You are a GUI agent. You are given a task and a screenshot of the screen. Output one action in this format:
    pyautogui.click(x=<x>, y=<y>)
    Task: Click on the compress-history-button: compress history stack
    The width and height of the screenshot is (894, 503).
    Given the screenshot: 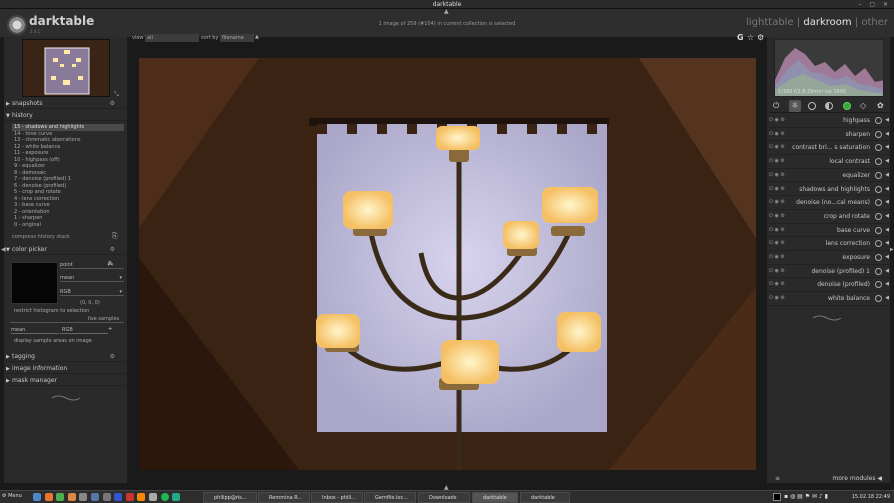 What is the action you would take?
    pyautogui.click(x=41, y=237)
    